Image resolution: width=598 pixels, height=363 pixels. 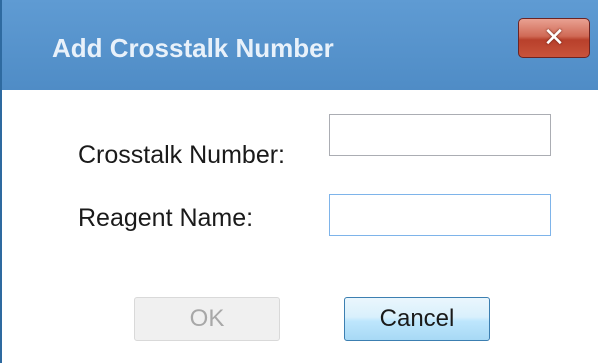 I want to click on close-icon: ✕, so click(x=554, y=38).